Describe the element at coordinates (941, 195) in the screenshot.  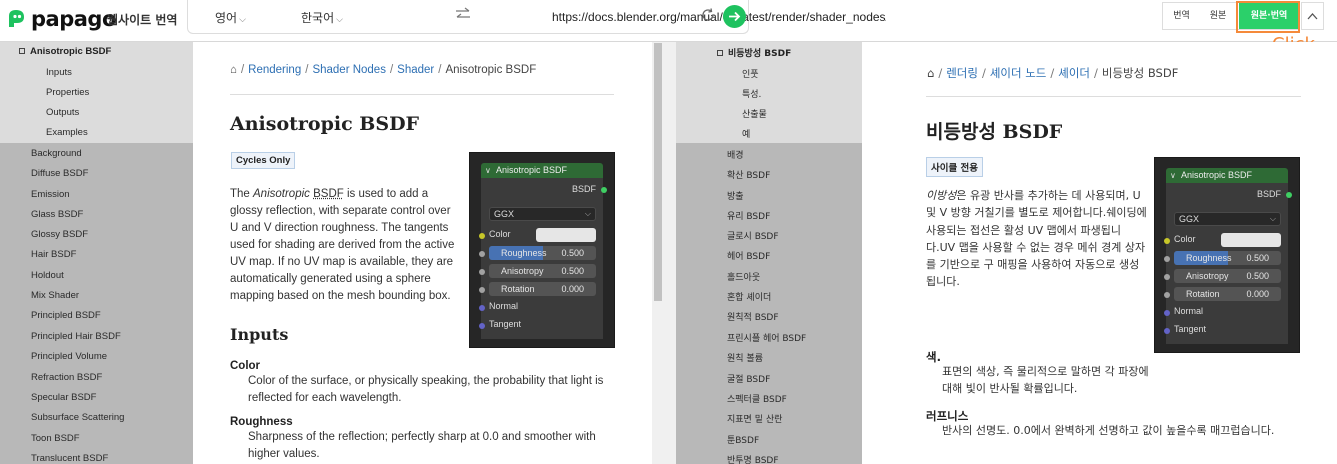
I see `intro-italic: 이방성` at that location.